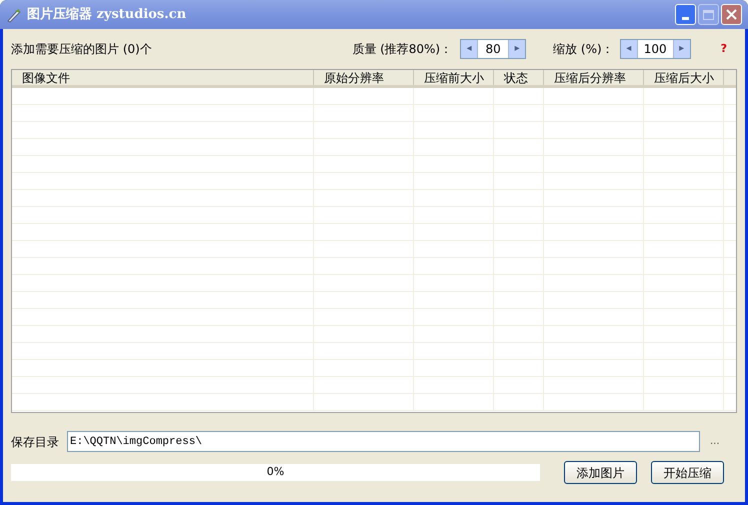 Image resolution: width=748 pixels, height=505 pixels. Describe the element at coordinates (402, 49) in the screenshot. I see `quality-label: 质量 (推荐80%)：` at that location.